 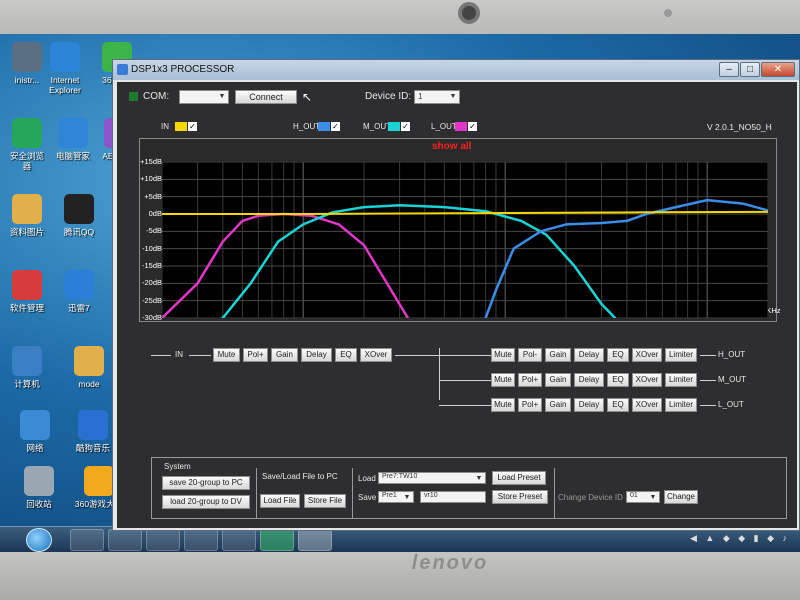 What do you see at coordinates (87, 540) in the screenshot?
I see `taskbar-ie-icon` at bounding box center [87, 540].